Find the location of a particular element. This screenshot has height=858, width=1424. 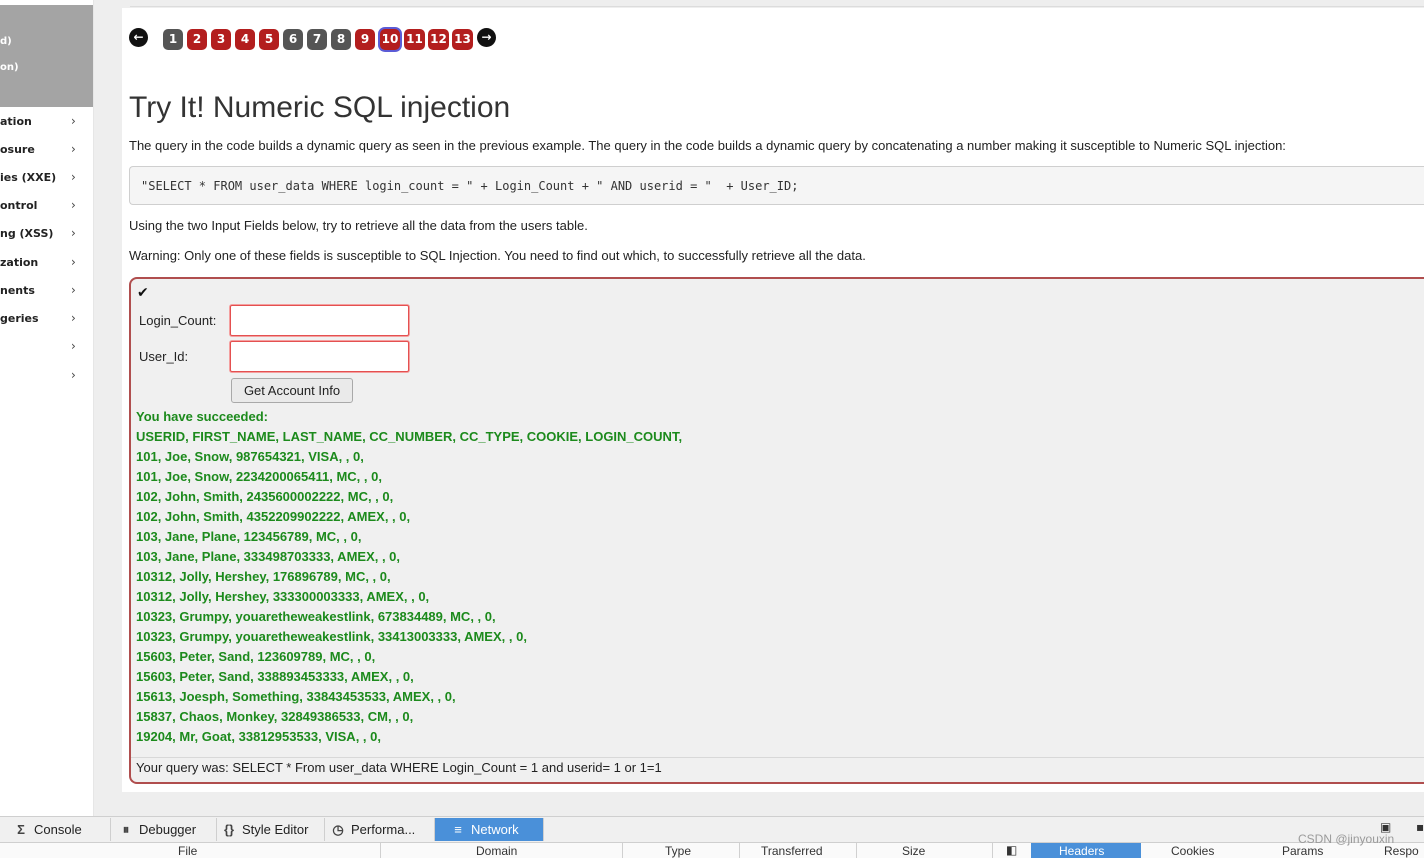

feedback-line: 101, Joe, Snow, 987654321, VISA, , 0, is located at coordinates (250, 456).